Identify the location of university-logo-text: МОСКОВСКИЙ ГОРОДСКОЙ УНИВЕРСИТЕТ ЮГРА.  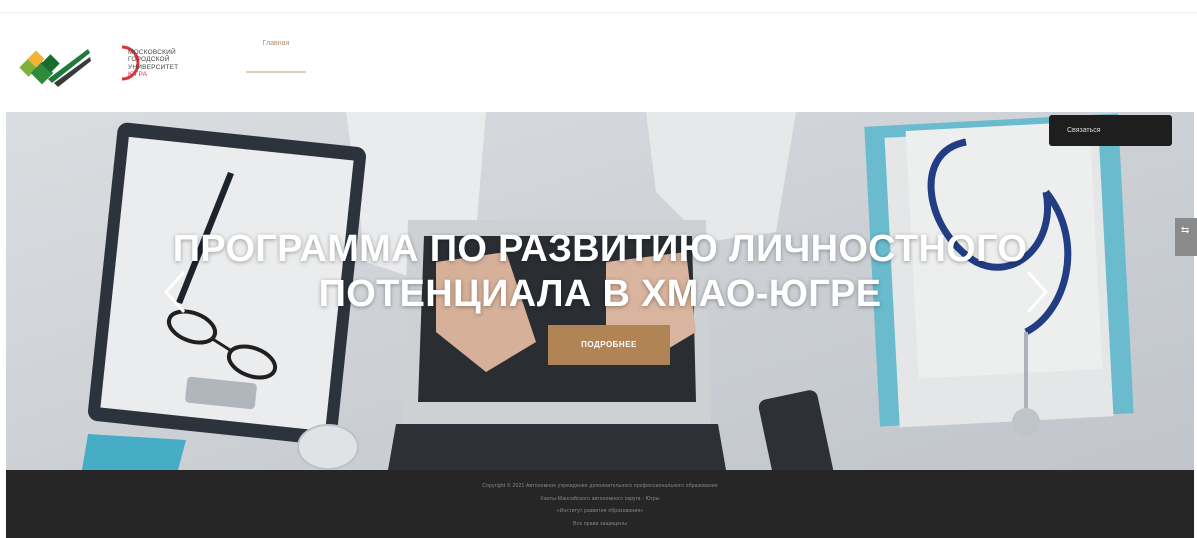
(168, 64).